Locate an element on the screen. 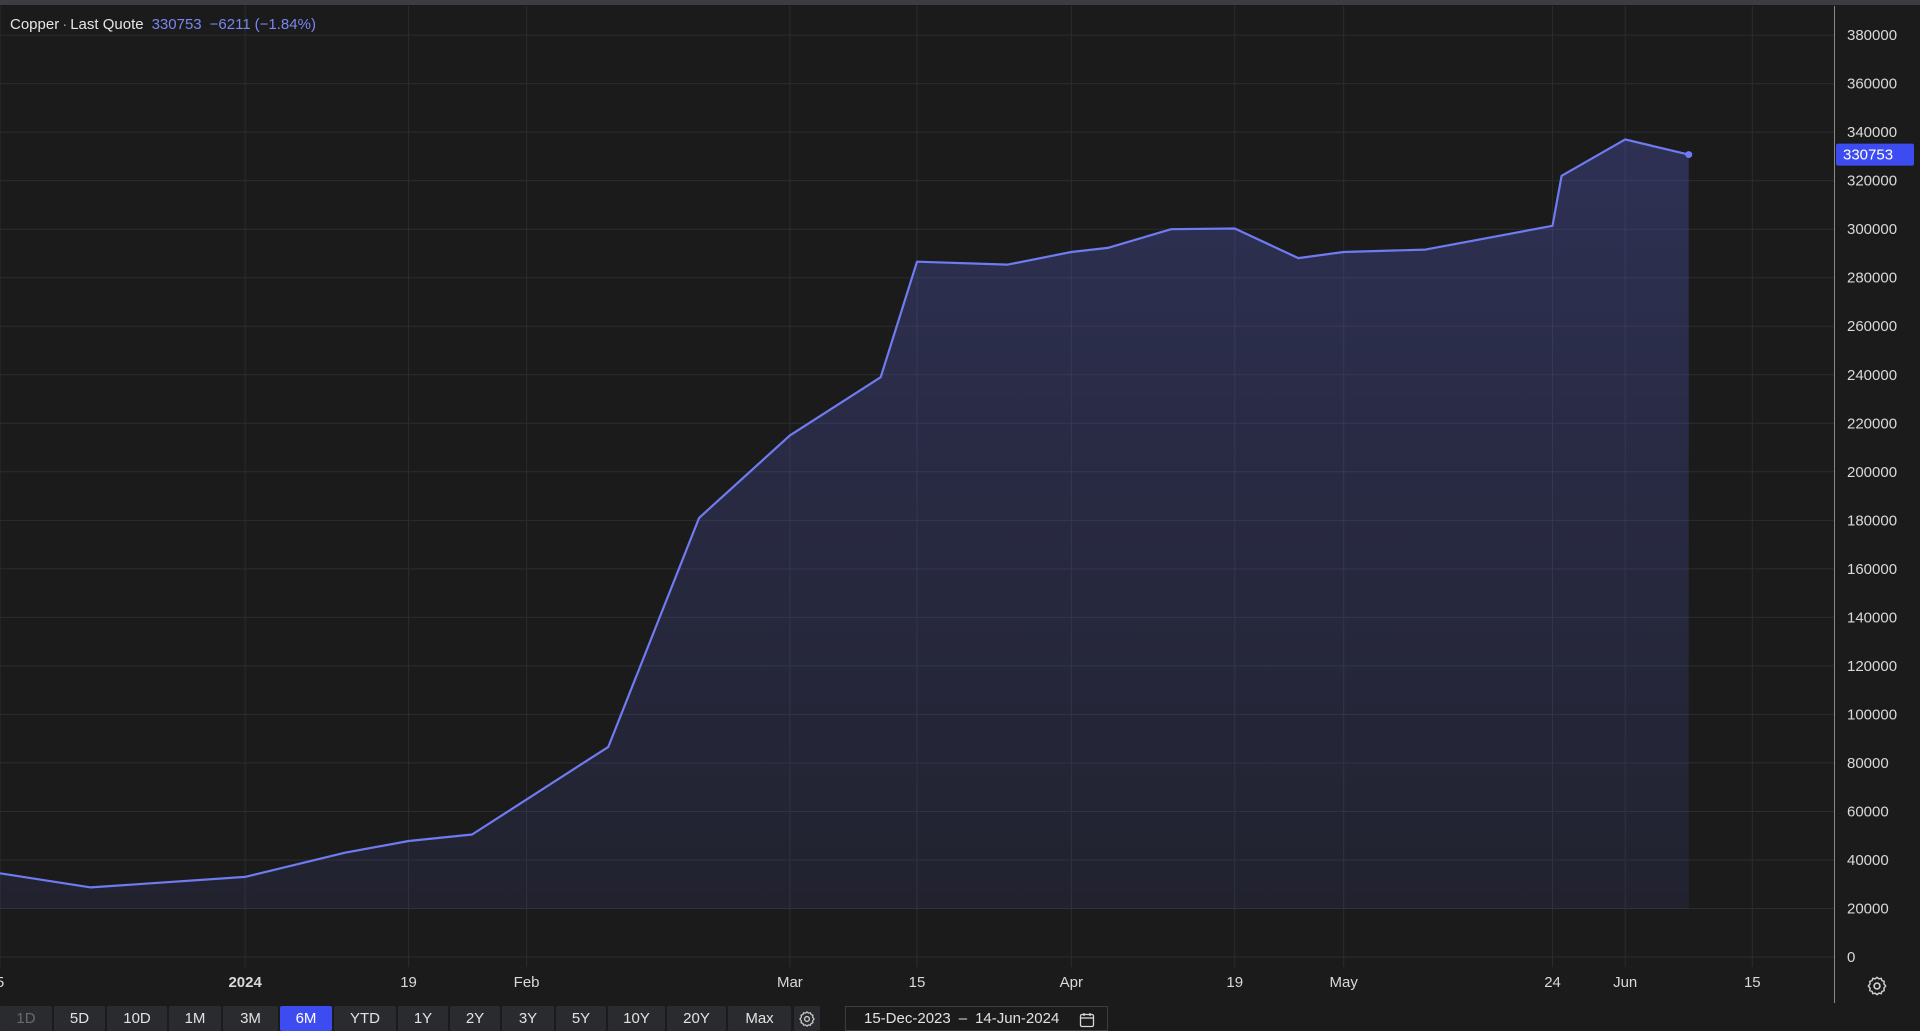  x-tick-label: 24 is located at coordinates (1552, 982).